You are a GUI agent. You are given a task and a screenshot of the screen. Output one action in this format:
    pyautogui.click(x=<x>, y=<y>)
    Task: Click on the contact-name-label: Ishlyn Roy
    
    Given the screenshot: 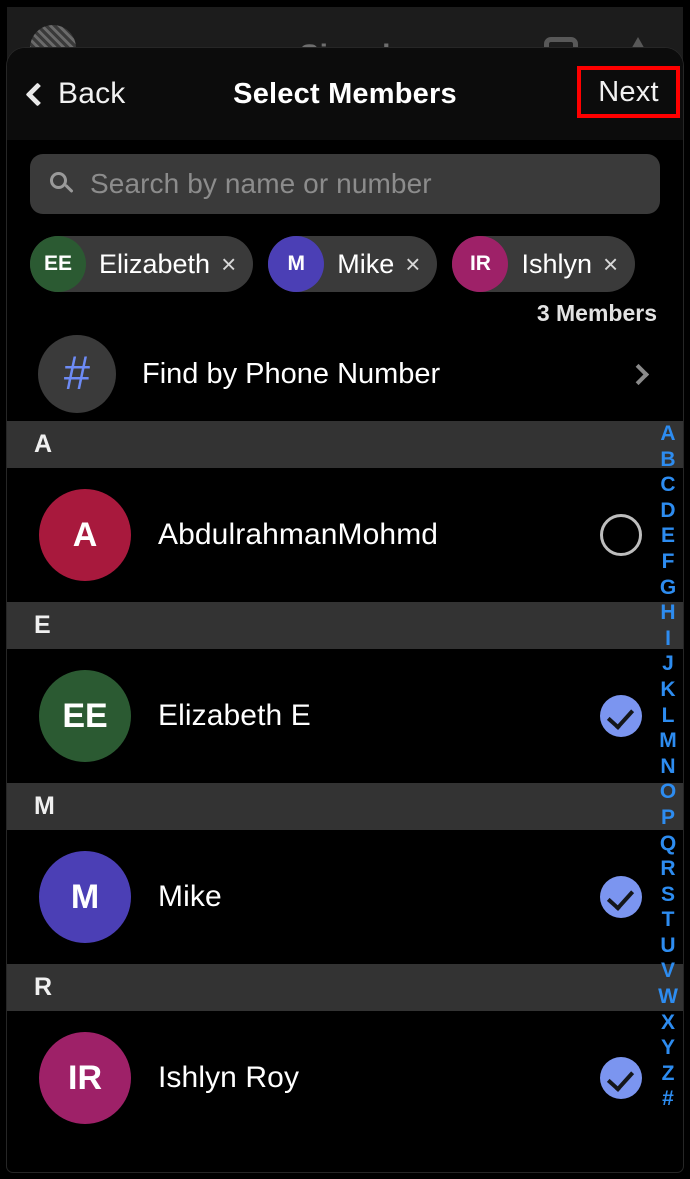 What is the action you would take?
    pyautogui.click(x=229, y=1077)
    